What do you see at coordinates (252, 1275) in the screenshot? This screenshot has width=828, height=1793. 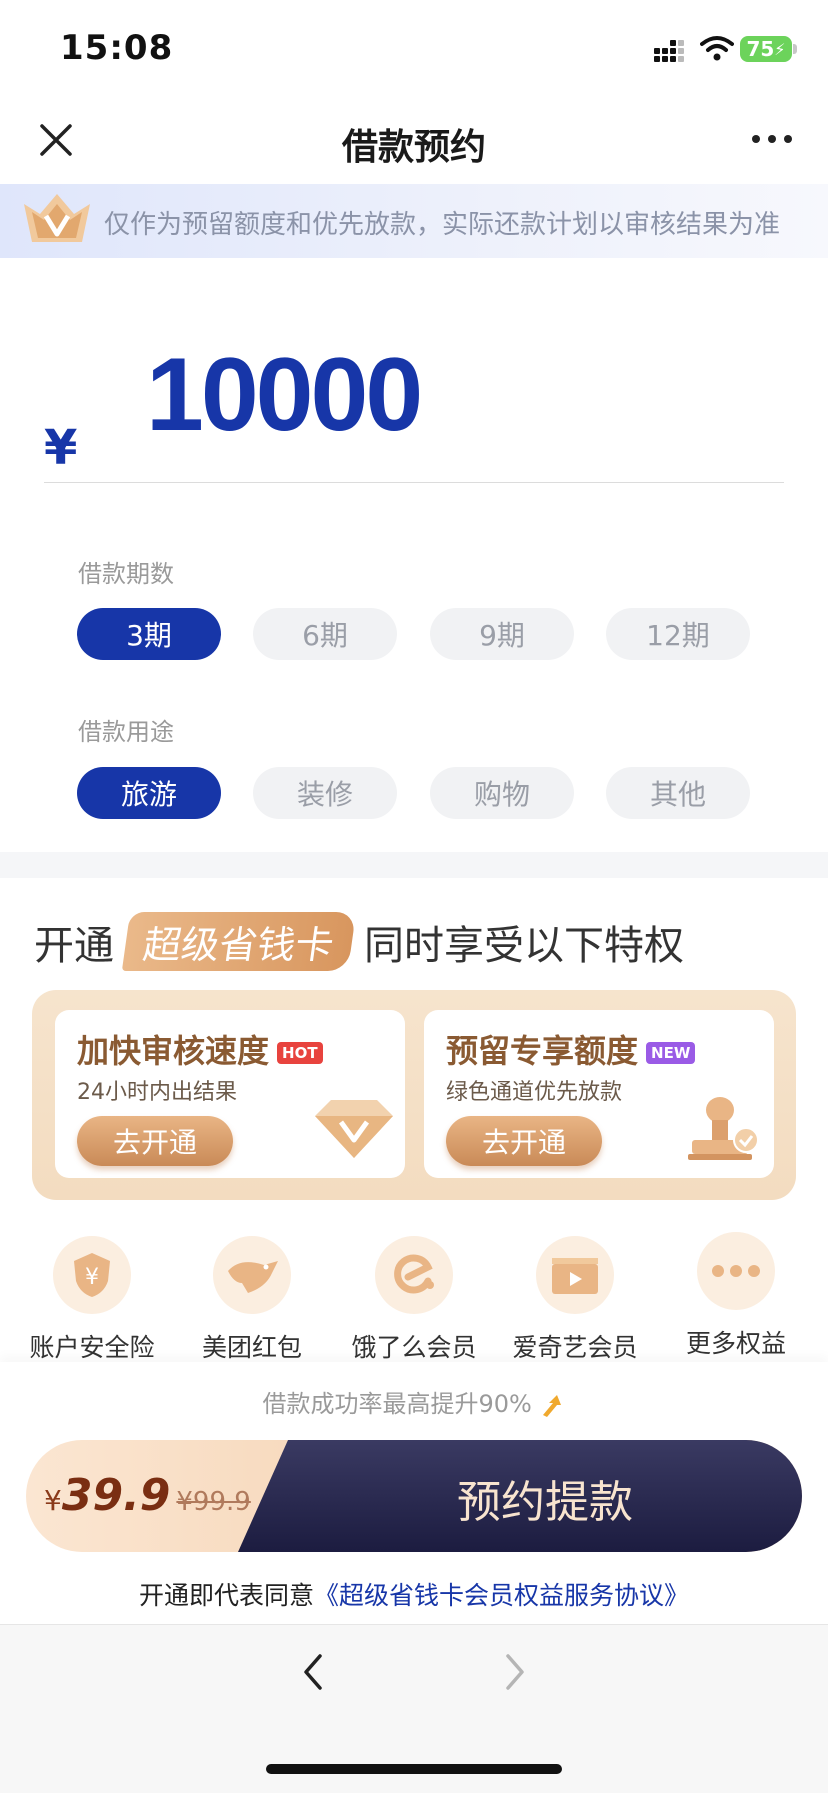 I see `kangaroo-icon` at bounding box center [252, 1275].